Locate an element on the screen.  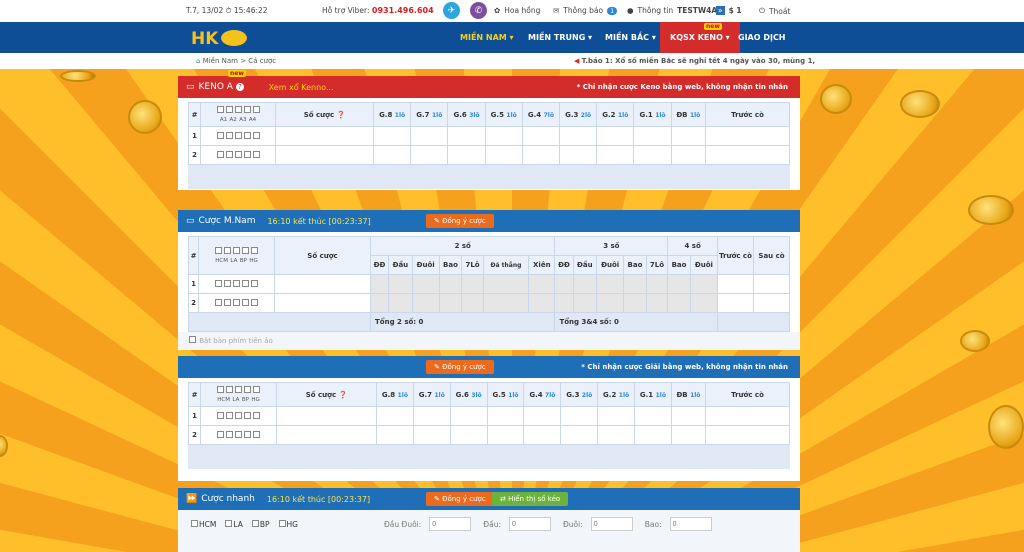
region-hg: HG is located at coordinates (288, 524).